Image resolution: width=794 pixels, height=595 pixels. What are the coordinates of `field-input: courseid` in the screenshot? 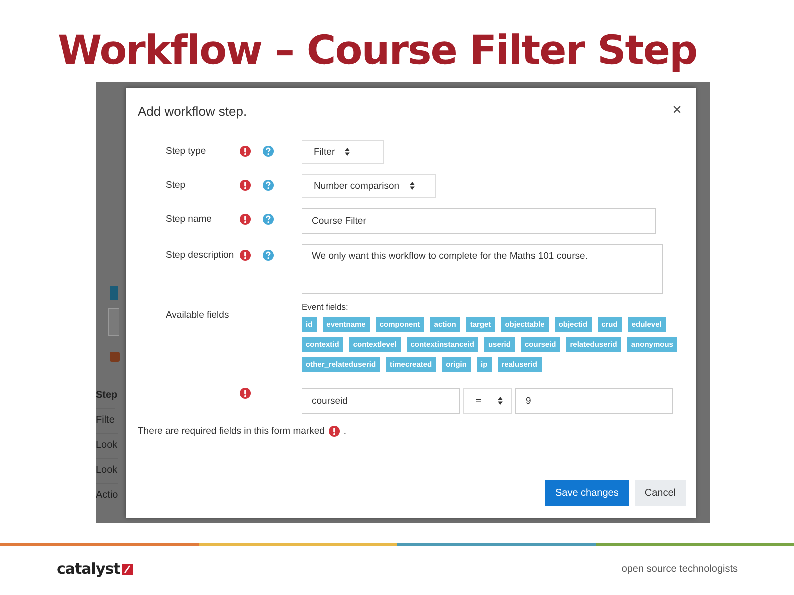 It's located at (381, 401).